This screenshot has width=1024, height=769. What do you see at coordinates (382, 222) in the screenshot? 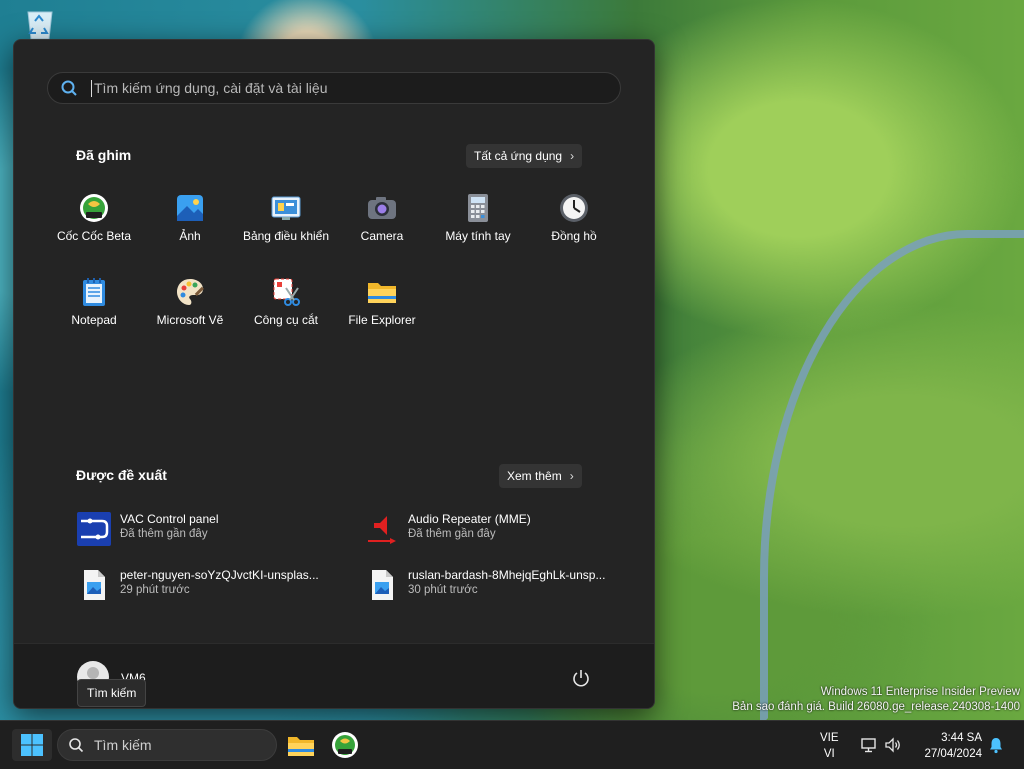
I see `pinned-app-camera: Camera` at bounding box center [382, 222].